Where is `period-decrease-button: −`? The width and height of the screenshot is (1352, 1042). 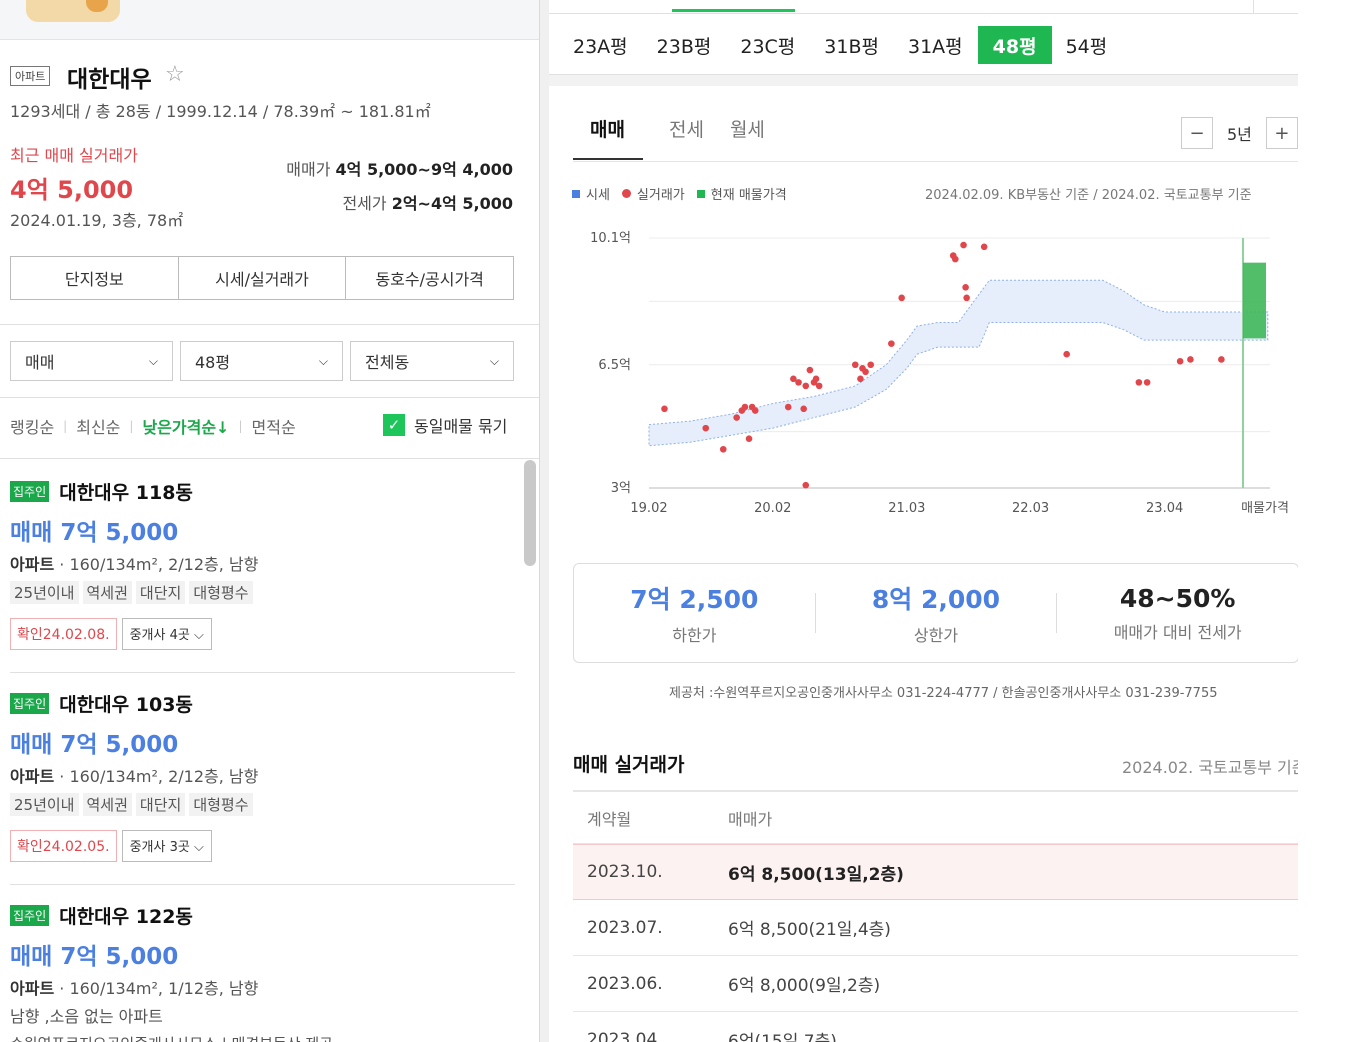
period-decrease-button: − is located at coordinates (1197, 133).